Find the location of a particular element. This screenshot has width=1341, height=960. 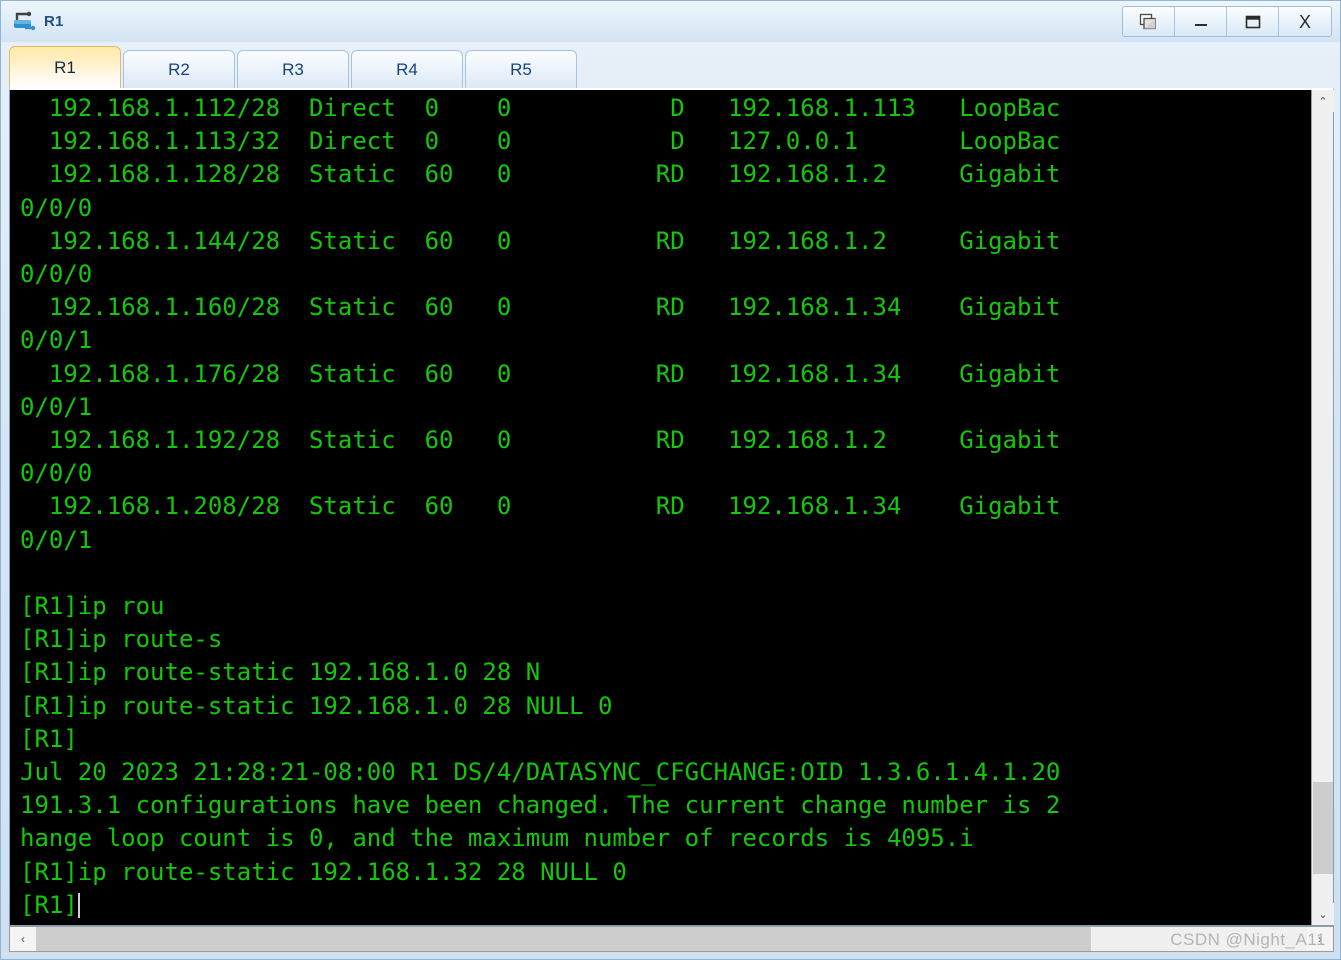

horizontal-scrollbar-track is located at coordinates (671, 939).